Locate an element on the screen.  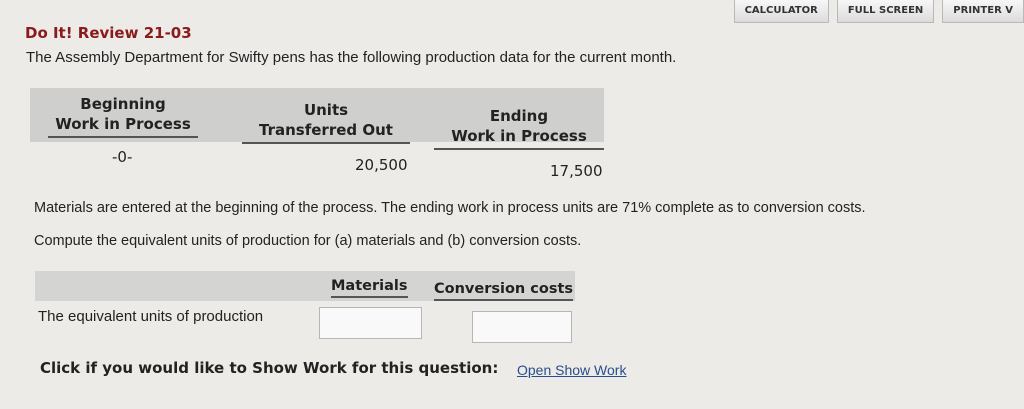
materials-input is located at coordinates (370, 323).